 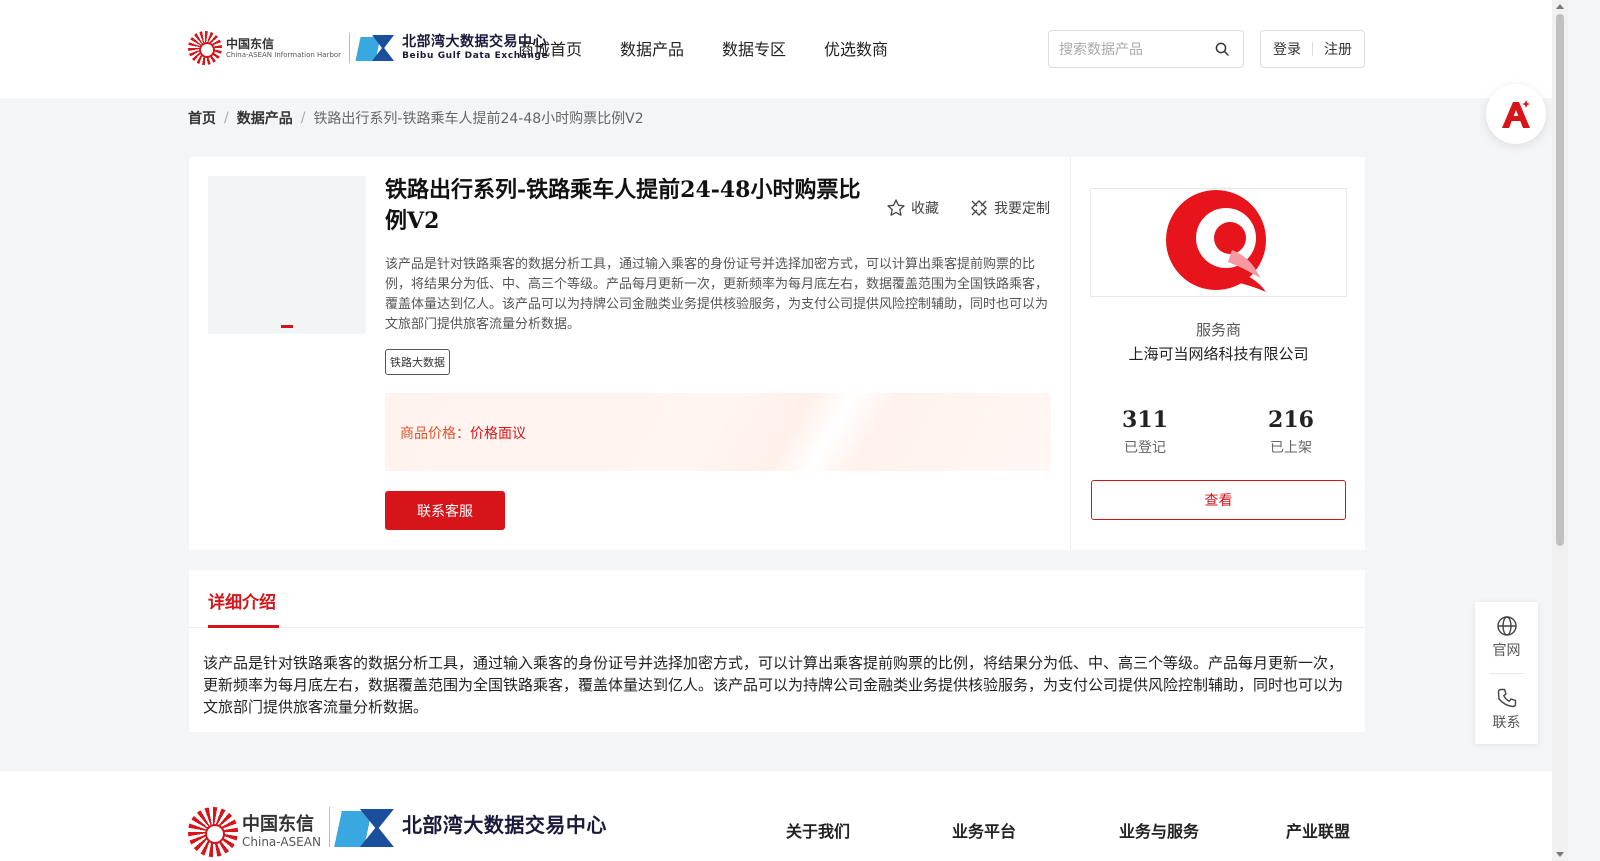 What do you see at coordinates (287, 255) in the screenshot?
I see `product-image` at bounding box center [287, 255].